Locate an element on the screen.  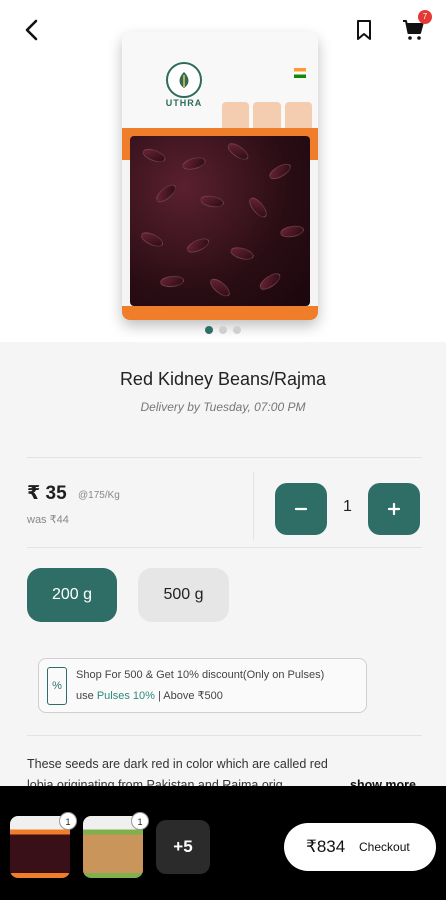
minus-icon is located at coordinates (301, 509).